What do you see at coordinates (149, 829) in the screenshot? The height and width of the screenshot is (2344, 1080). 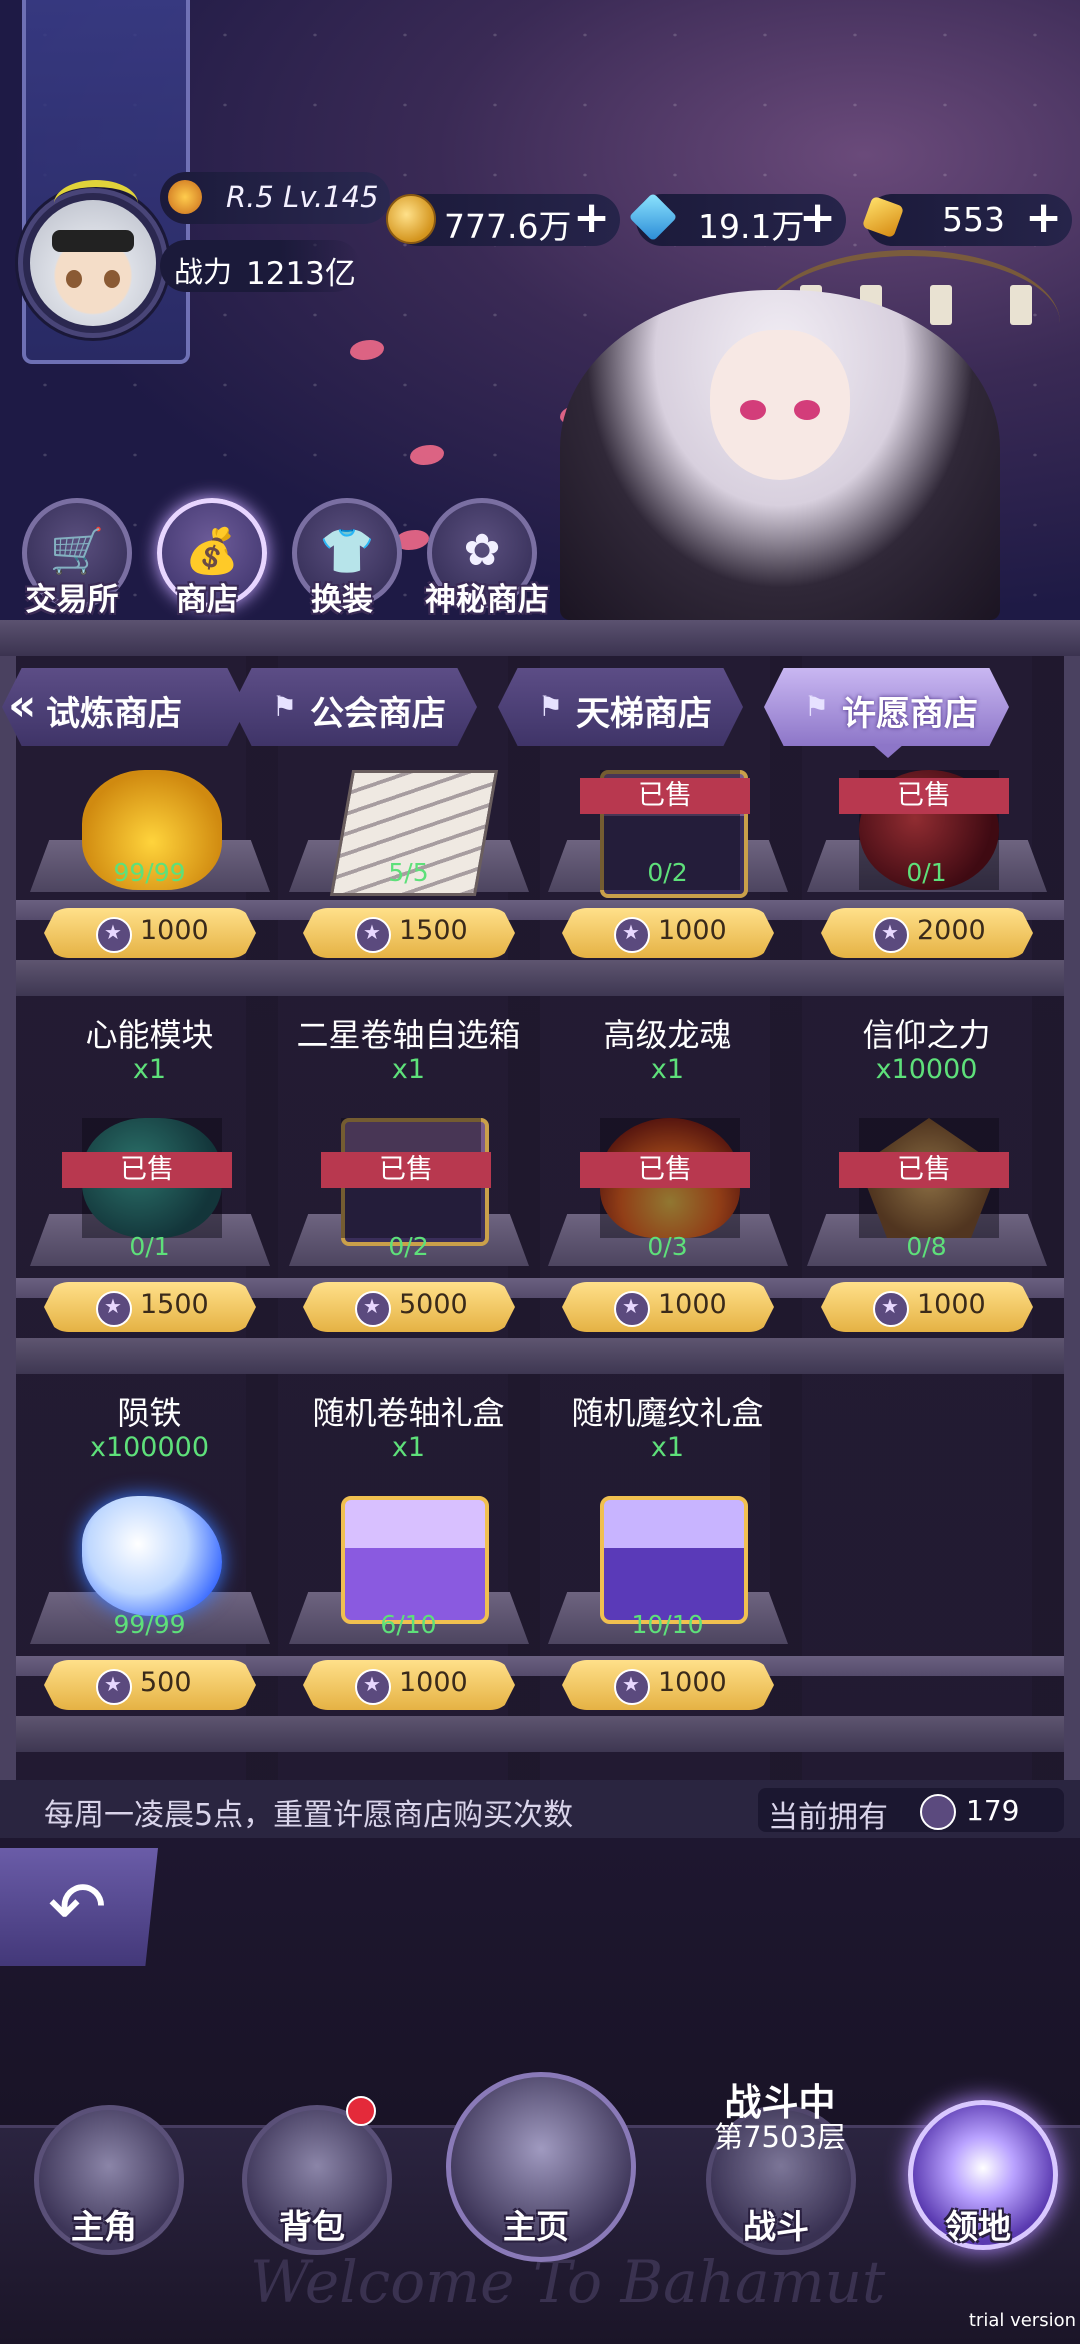 I see `shop-item: 99/99 1000` at bounding box center [149, 829].